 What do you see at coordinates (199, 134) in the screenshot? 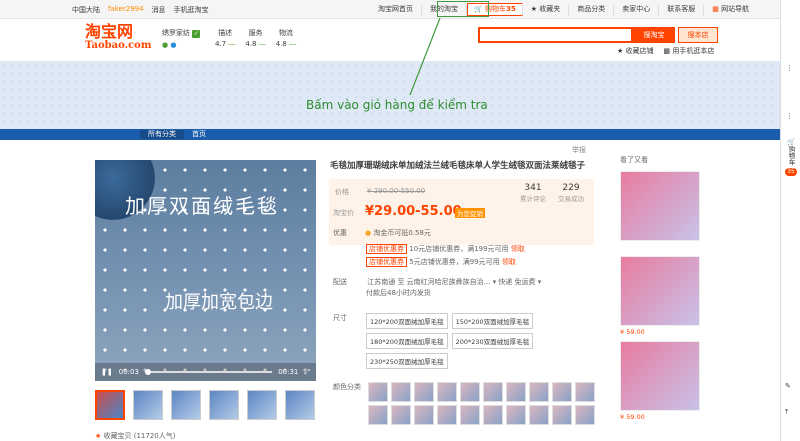
I see `nav-home: 首页` at bounding box center [199, 134].